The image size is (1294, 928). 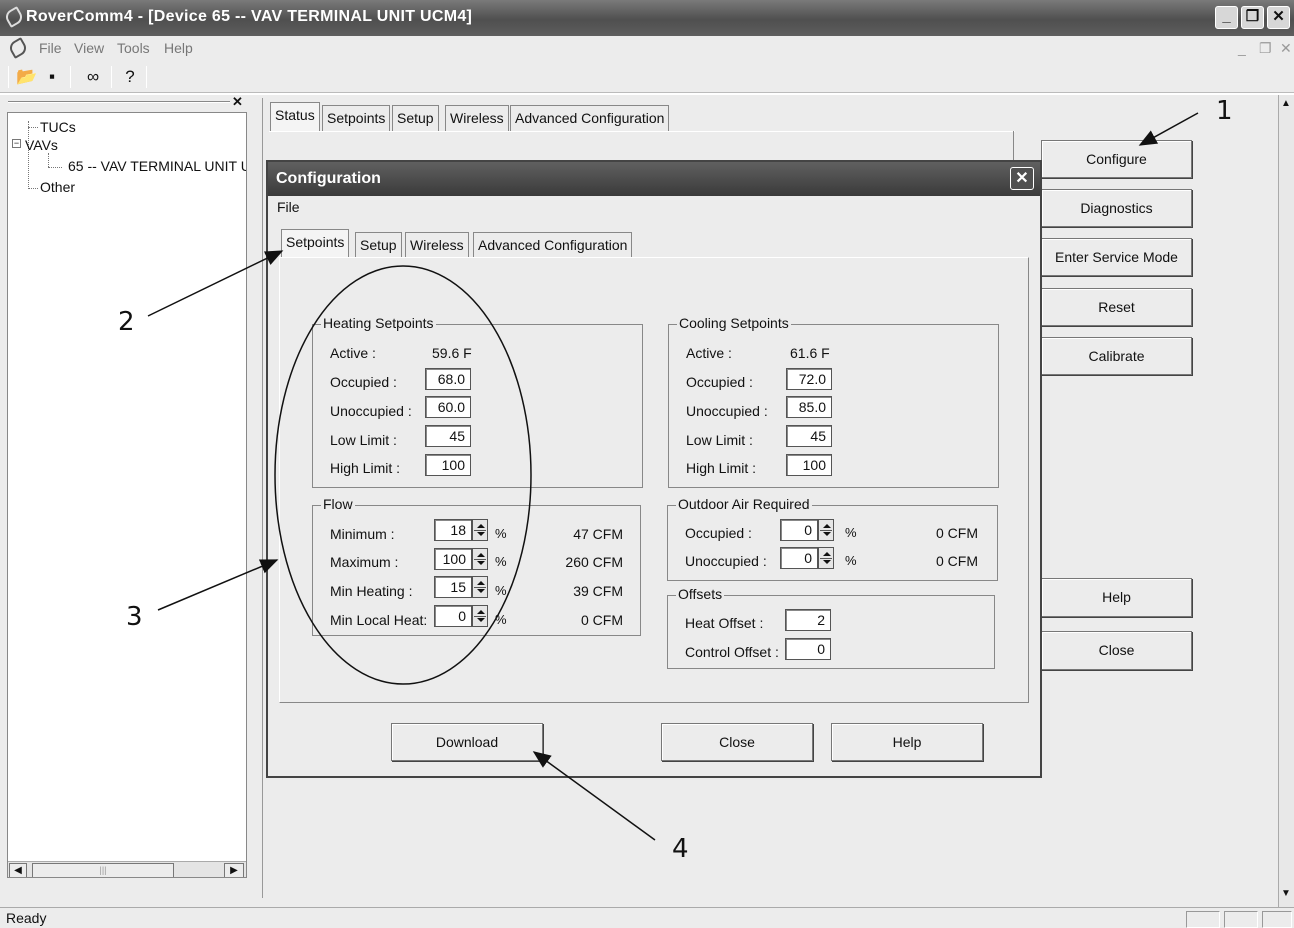 I want to click on status-bar: Ready, so click(x=647, y=917).